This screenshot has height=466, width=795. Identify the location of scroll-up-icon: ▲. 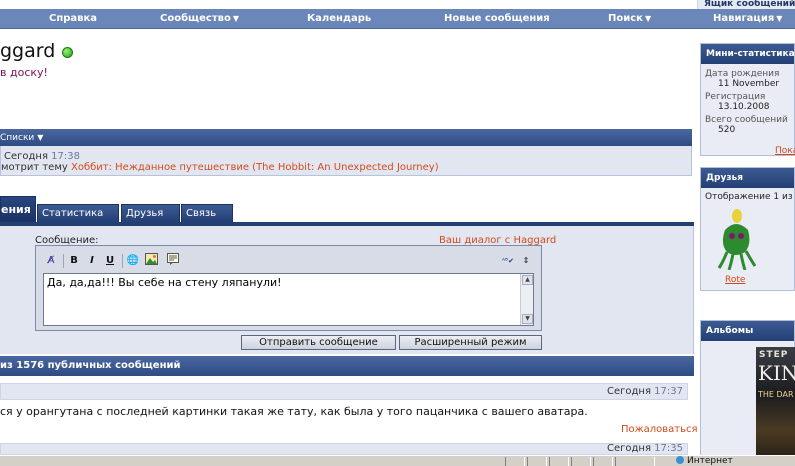
(527, 280).